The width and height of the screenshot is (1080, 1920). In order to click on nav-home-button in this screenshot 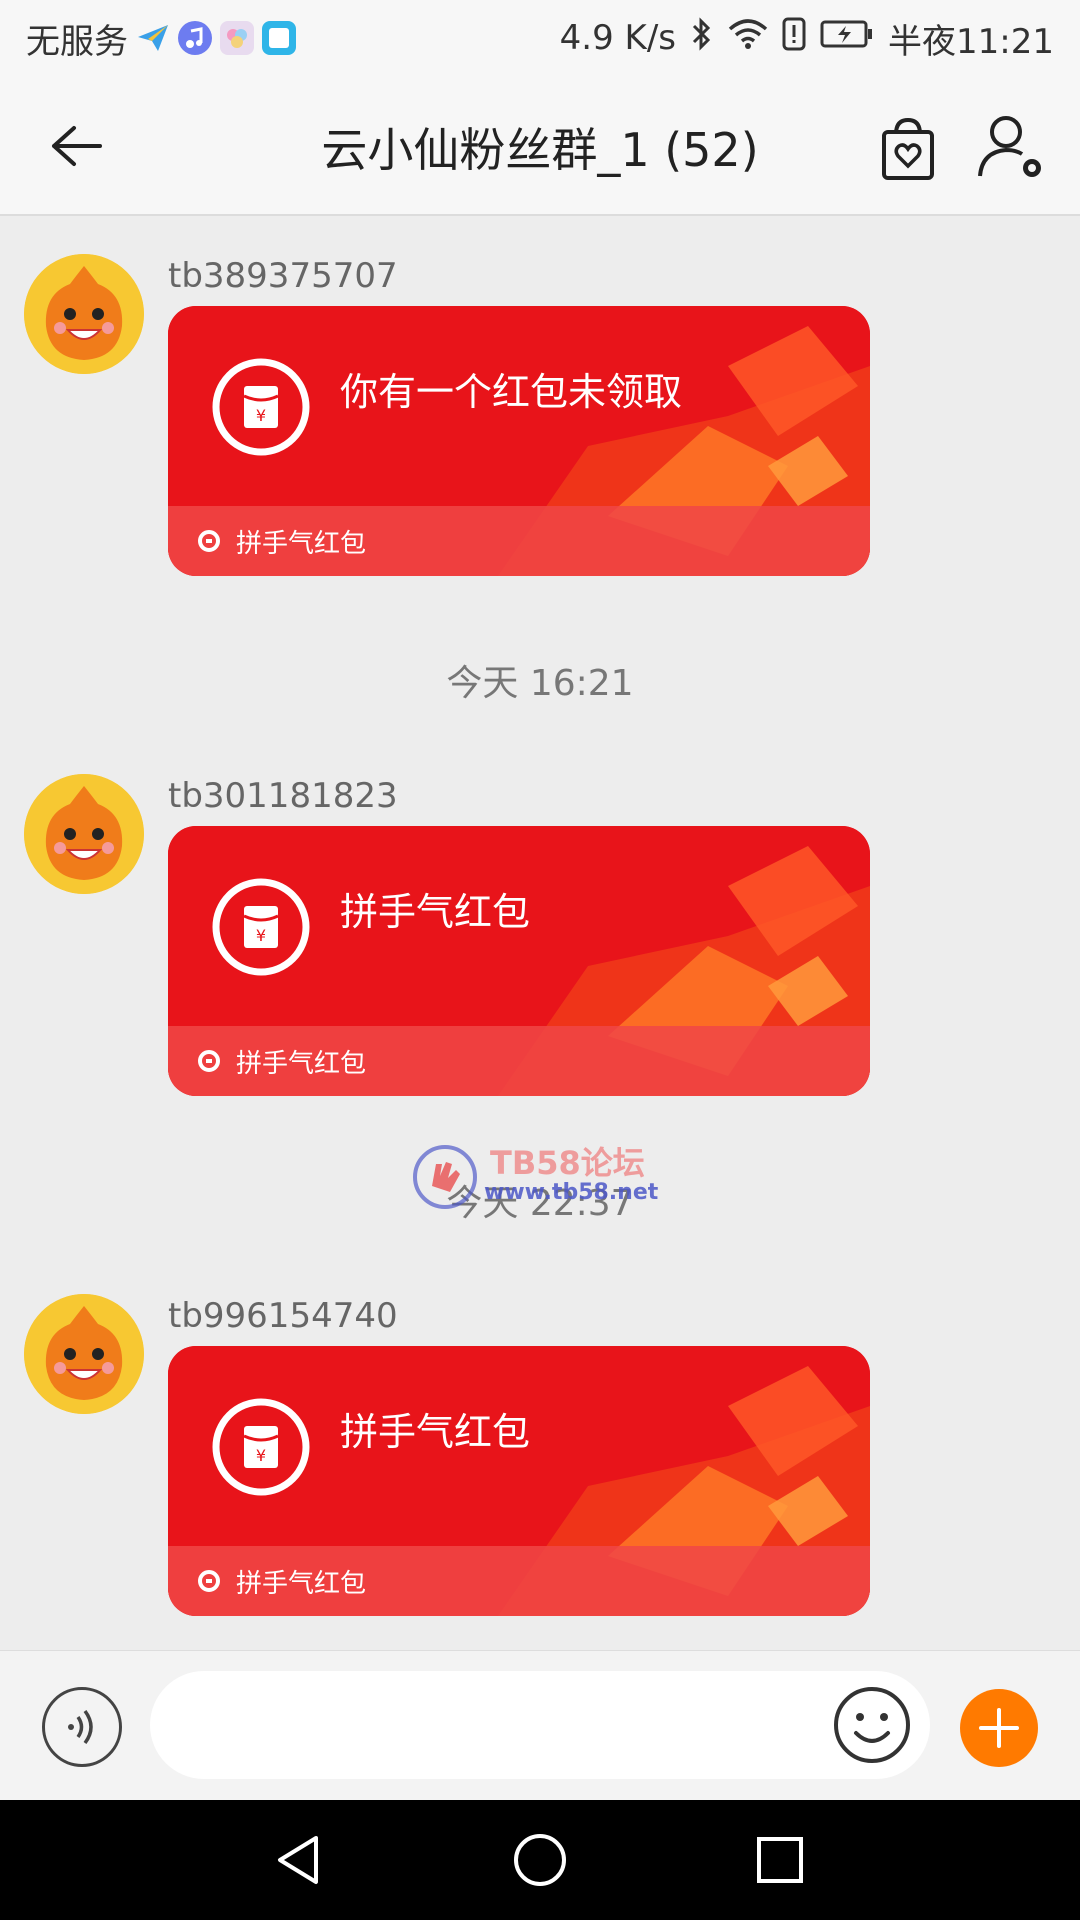, I will do `click(540, 1860)`.